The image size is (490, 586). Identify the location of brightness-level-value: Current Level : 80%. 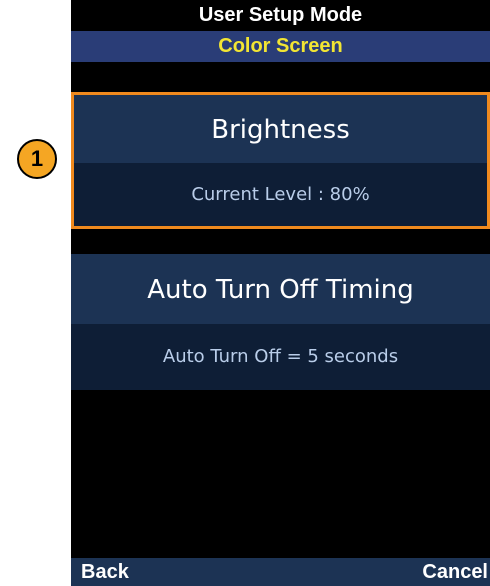
(280, 195).